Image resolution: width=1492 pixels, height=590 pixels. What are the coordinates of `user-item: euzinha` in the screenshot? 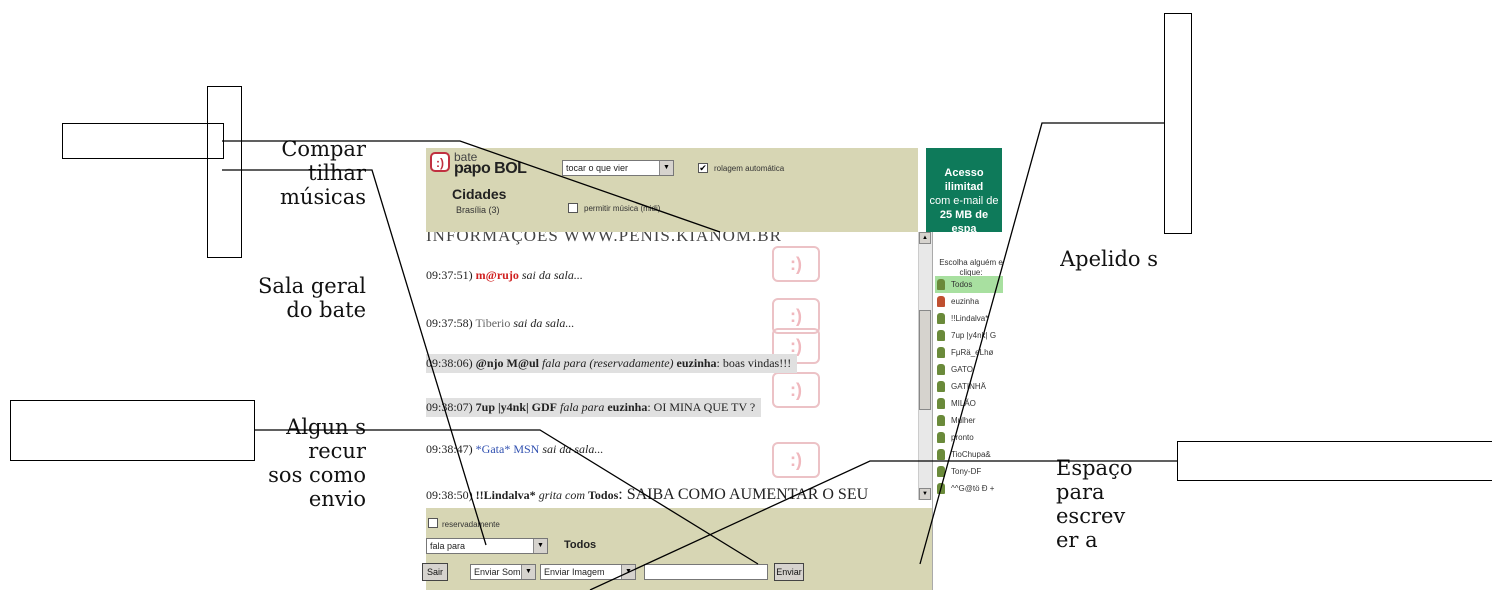 It's located at (969, 301).